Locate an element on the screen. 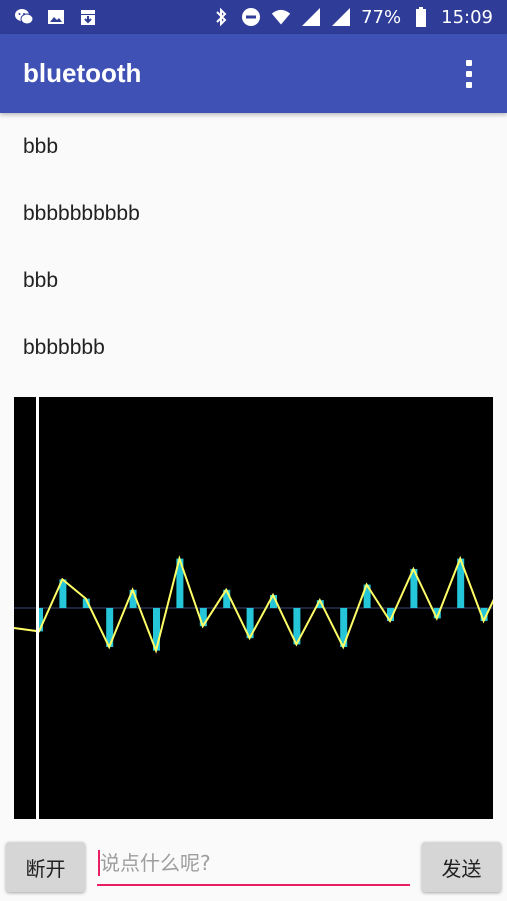 This screenshot has height=901, width=507. signal-icon is located at coordinates (311, 17).